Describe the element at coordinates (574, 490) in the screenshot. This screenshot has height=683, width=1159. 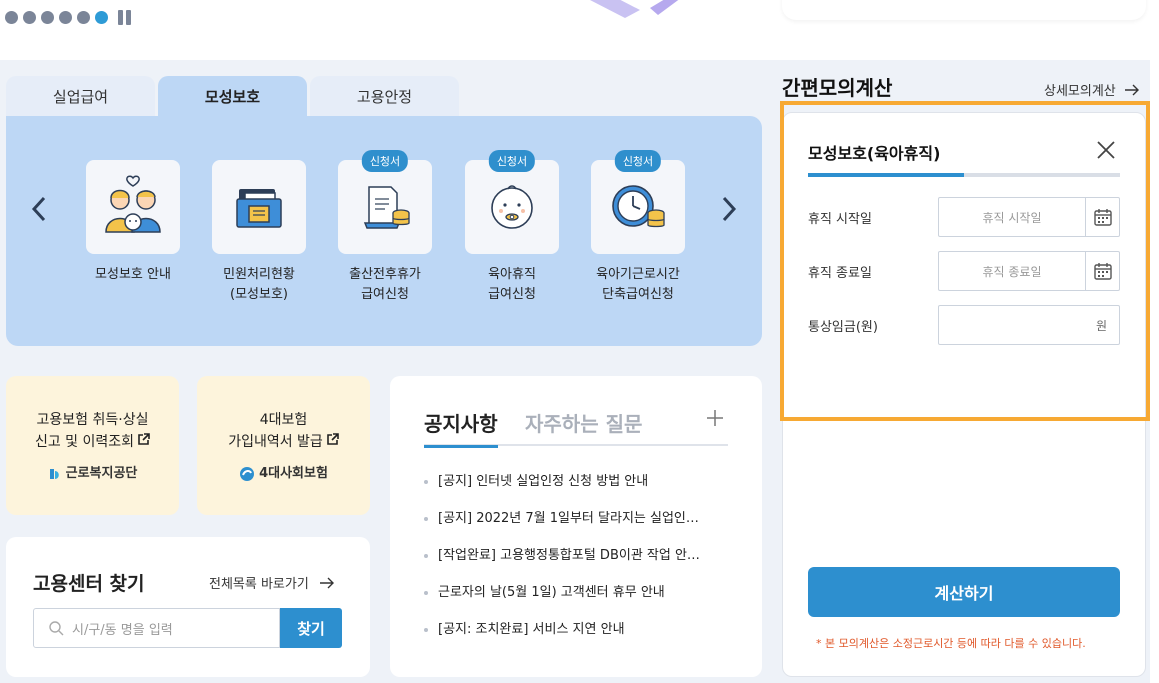
I see `notice-item: [공지] 인터넷 실업인정 신청 방법 안내` at that location.